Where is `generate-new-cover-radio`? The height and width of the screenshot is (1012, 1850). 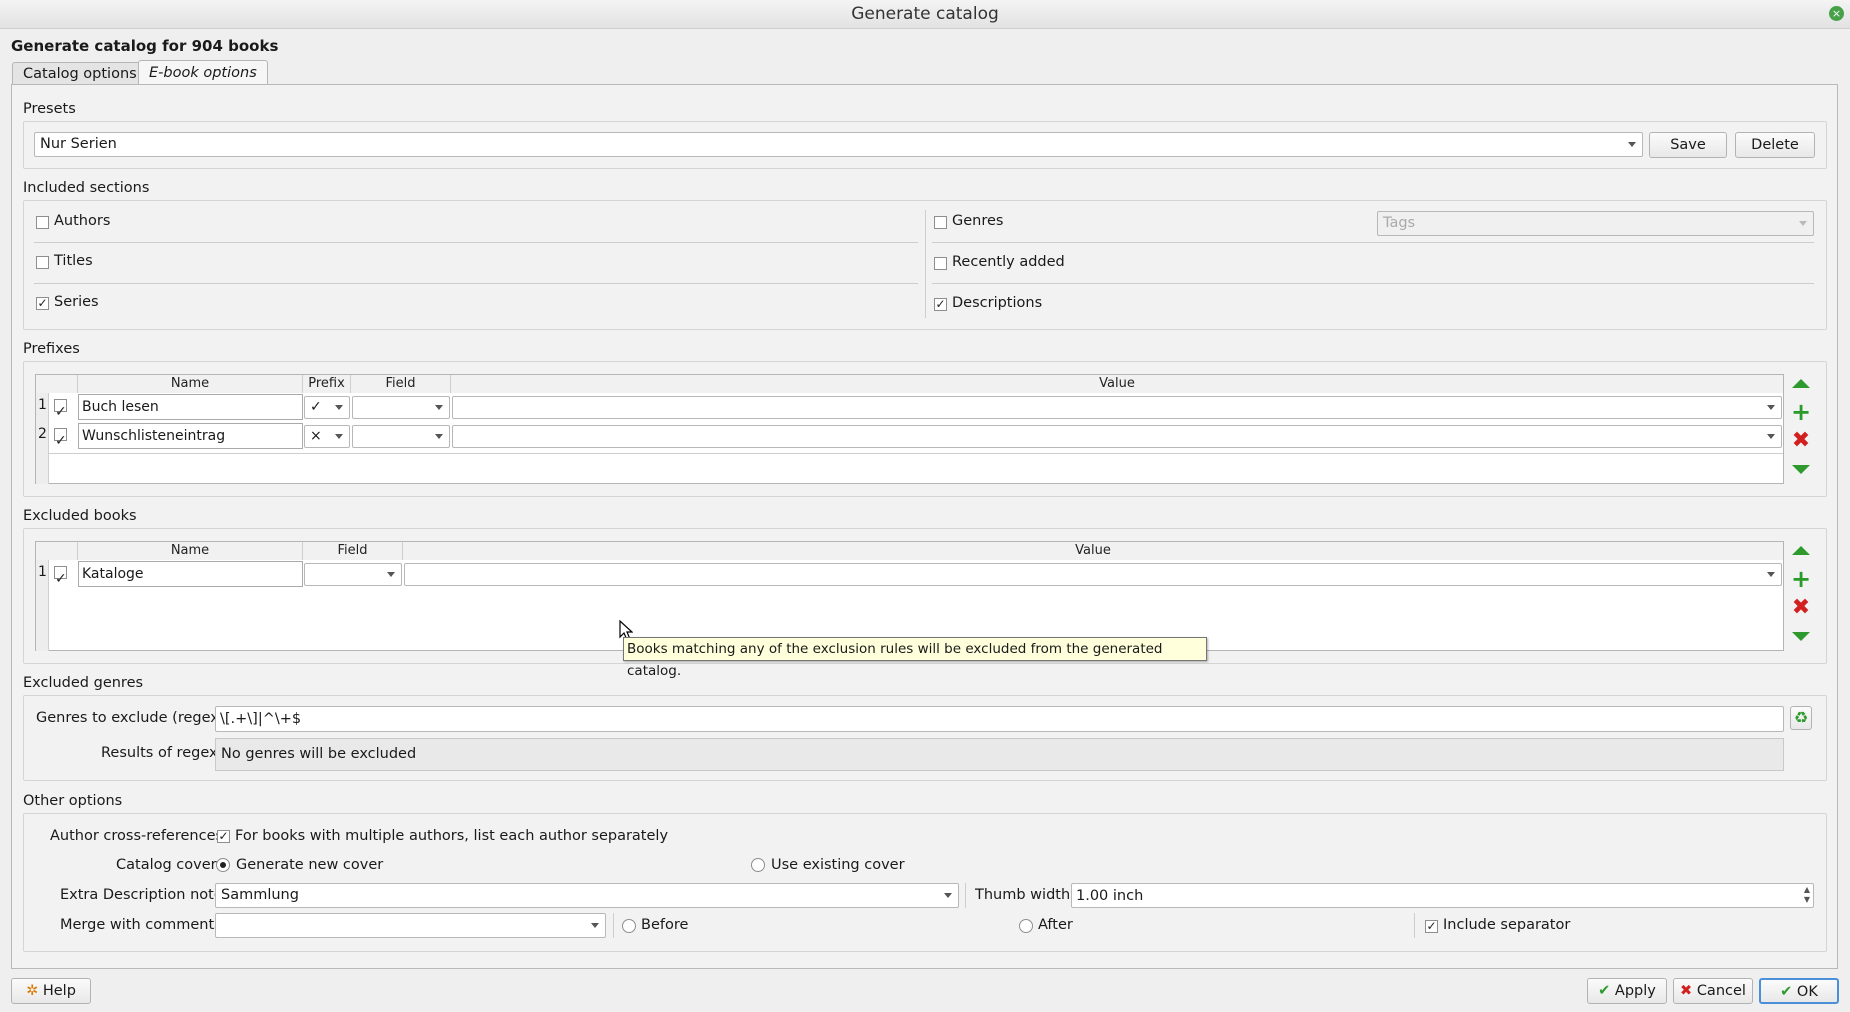
generate-new-cover-radio is located at coordinates (223, 865).